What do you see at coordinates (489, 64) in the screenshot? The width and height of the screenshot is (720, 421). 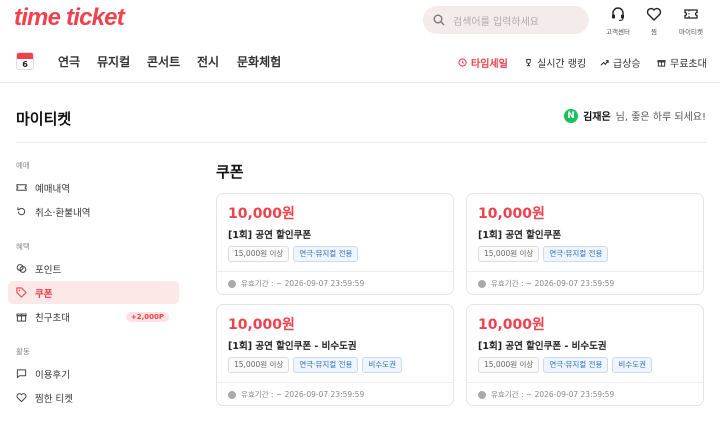 I see `nav-time-sale-label: 타임세일` at bounding box center [489, 64].